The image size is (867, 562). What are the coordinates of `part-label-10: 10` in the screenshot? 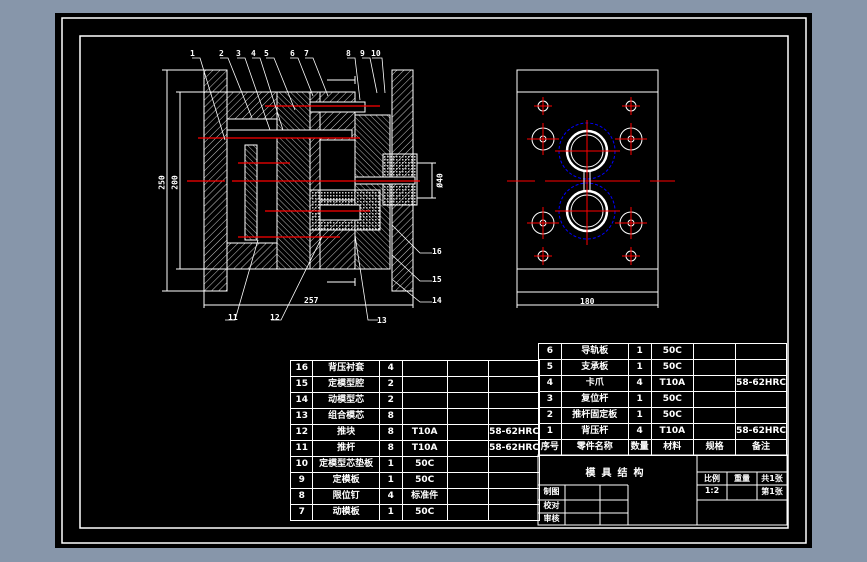 It's located at (376, 53).